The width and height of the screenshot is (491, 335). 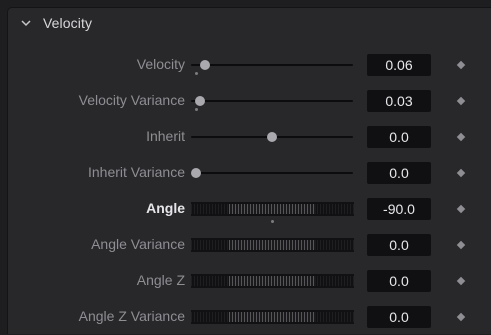 What do you see at coordinates (272, 173) in the screenshot?
I see `inherit-variance-slider` at bounding box center [272, 173].